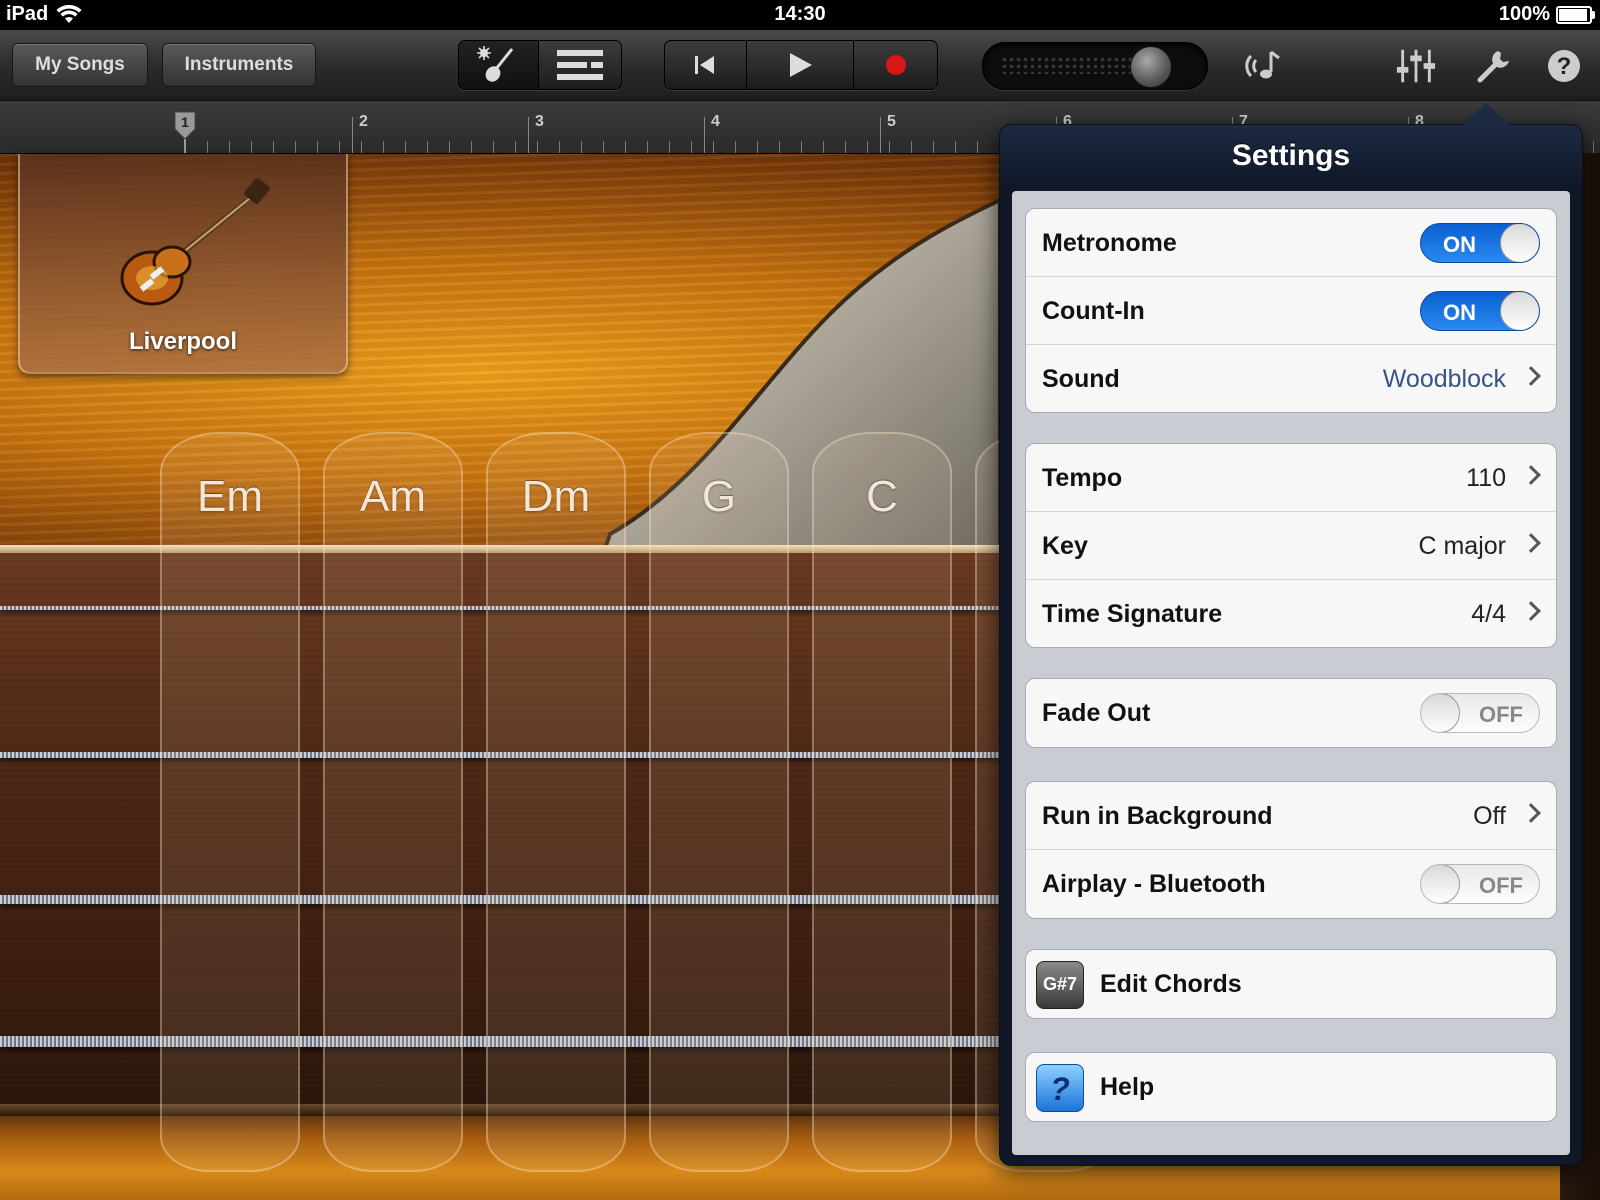 Image resolution: width=1600 pixels, height=1200 pixels. What do you see at coordinates (1486, 115) in the screenshot?
I see `popover-arrow` at bounding box center [1486, 115].